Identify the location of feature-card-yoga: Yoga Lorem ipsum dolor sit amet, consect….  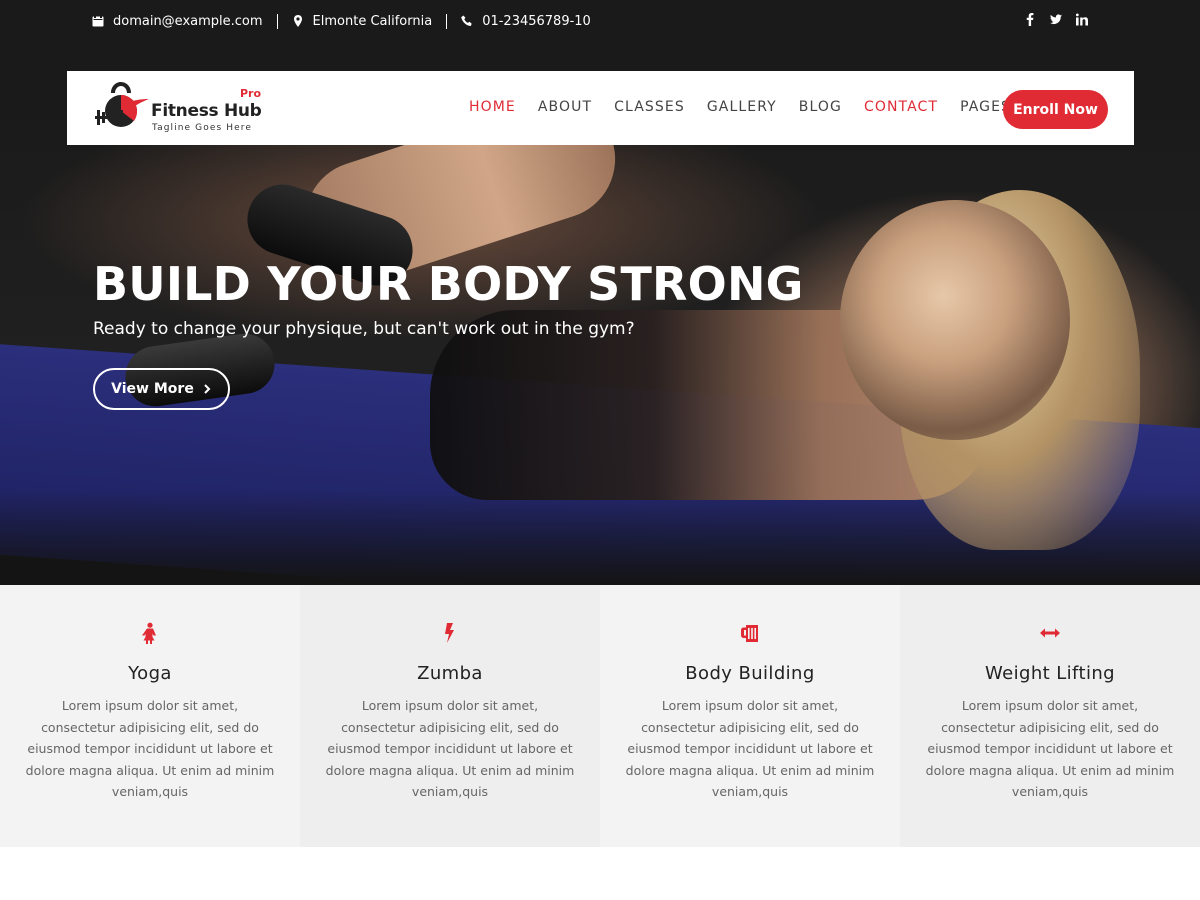
(150, 716).